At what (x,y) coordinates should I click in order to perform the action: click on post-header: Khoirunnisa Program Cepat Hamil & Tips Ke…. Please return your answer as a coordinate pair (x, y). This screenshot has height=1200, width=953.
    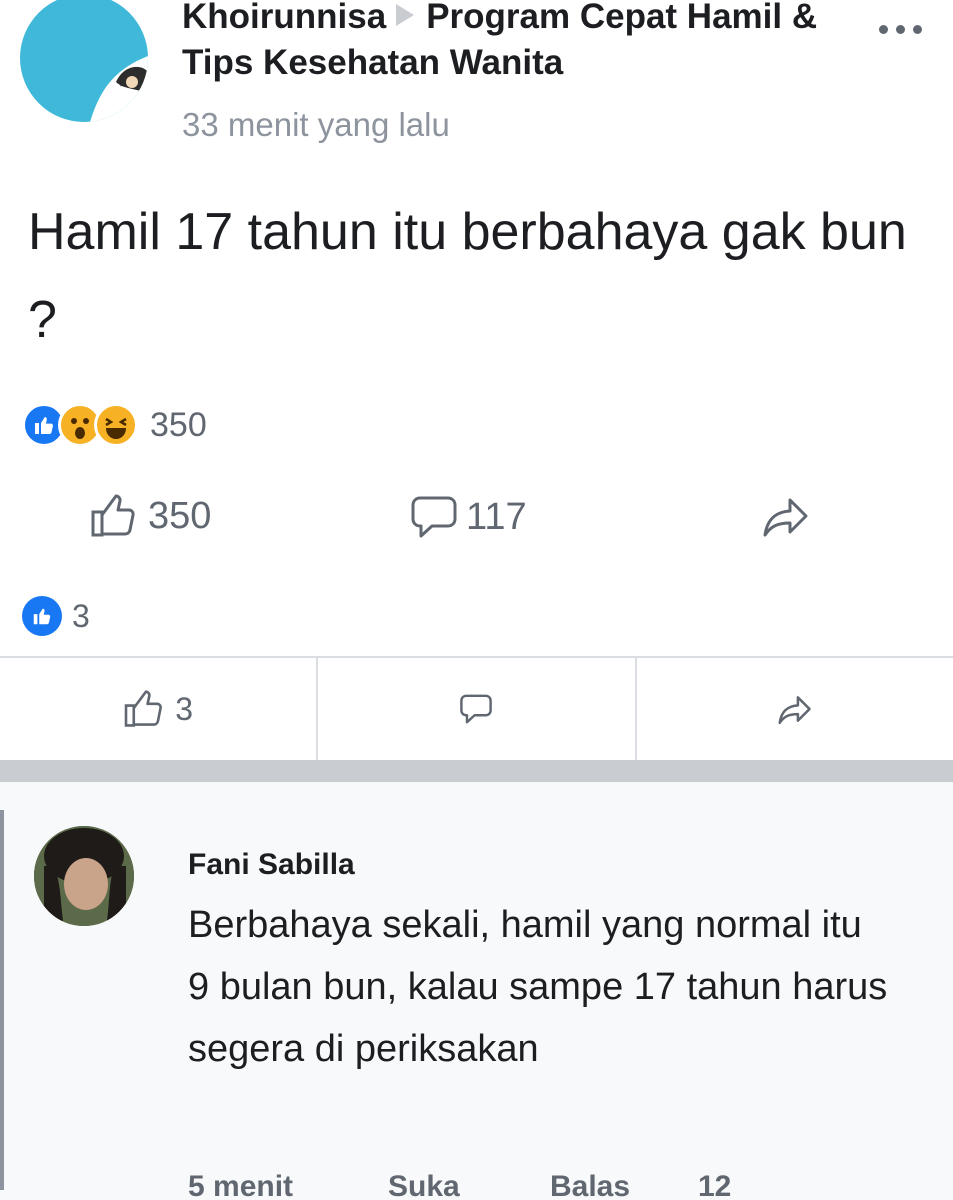
    Looking at the image, I should click on (522, 43).